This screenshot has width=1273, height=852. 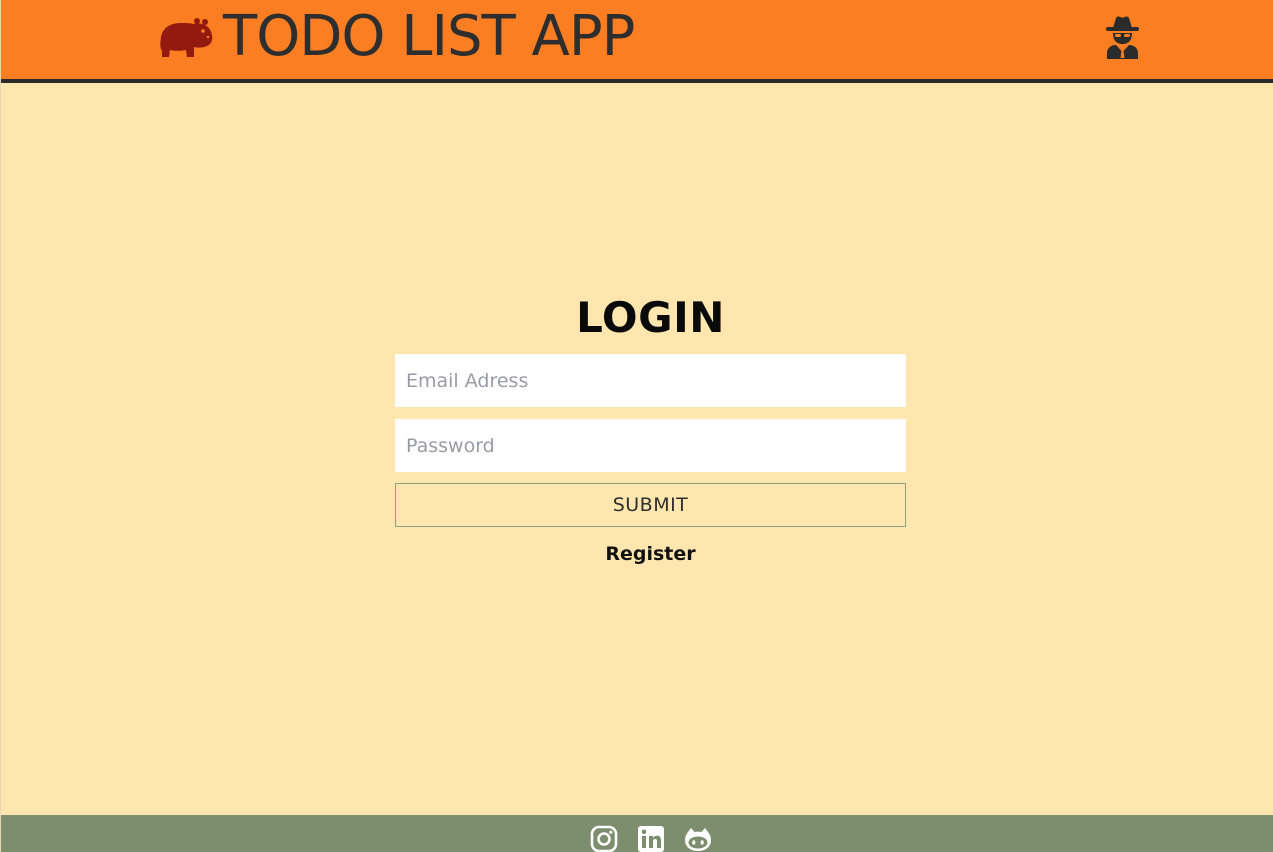 What do you see at coordinates (429, 36) in the screenshot?
I see `app-title: TODO LIST APP` at bounding box center [429, 36].